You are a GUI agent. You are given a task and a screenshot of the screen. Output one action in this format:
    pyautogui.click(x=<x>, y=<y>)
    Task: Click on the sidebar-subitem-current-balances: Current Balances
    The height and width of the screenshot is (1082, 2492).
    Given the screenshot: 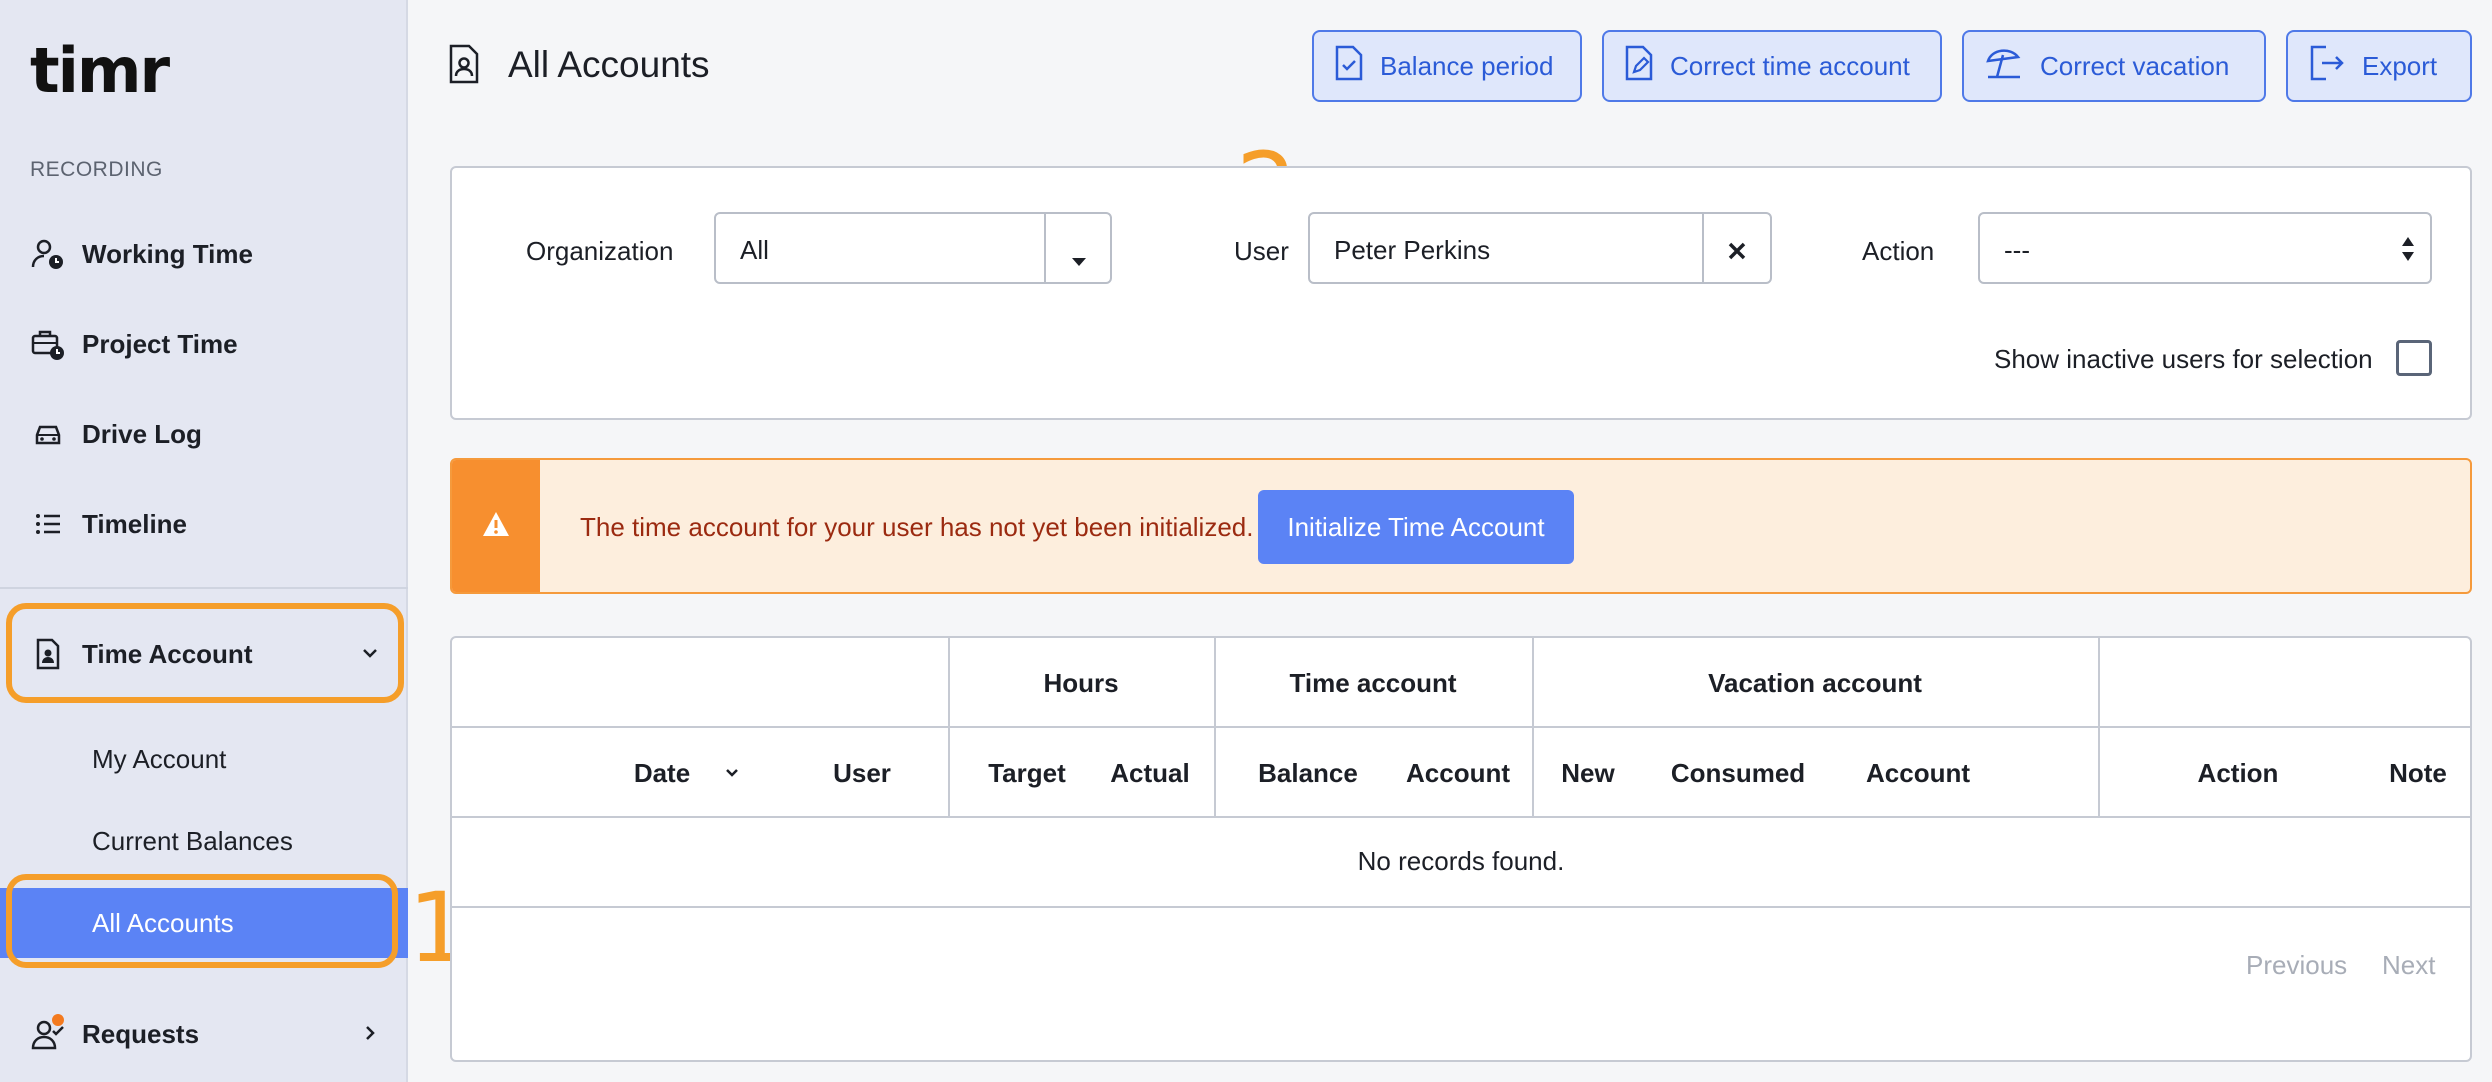 What is the action you would take?
    pyautogui.click(x=192, y=841)
    